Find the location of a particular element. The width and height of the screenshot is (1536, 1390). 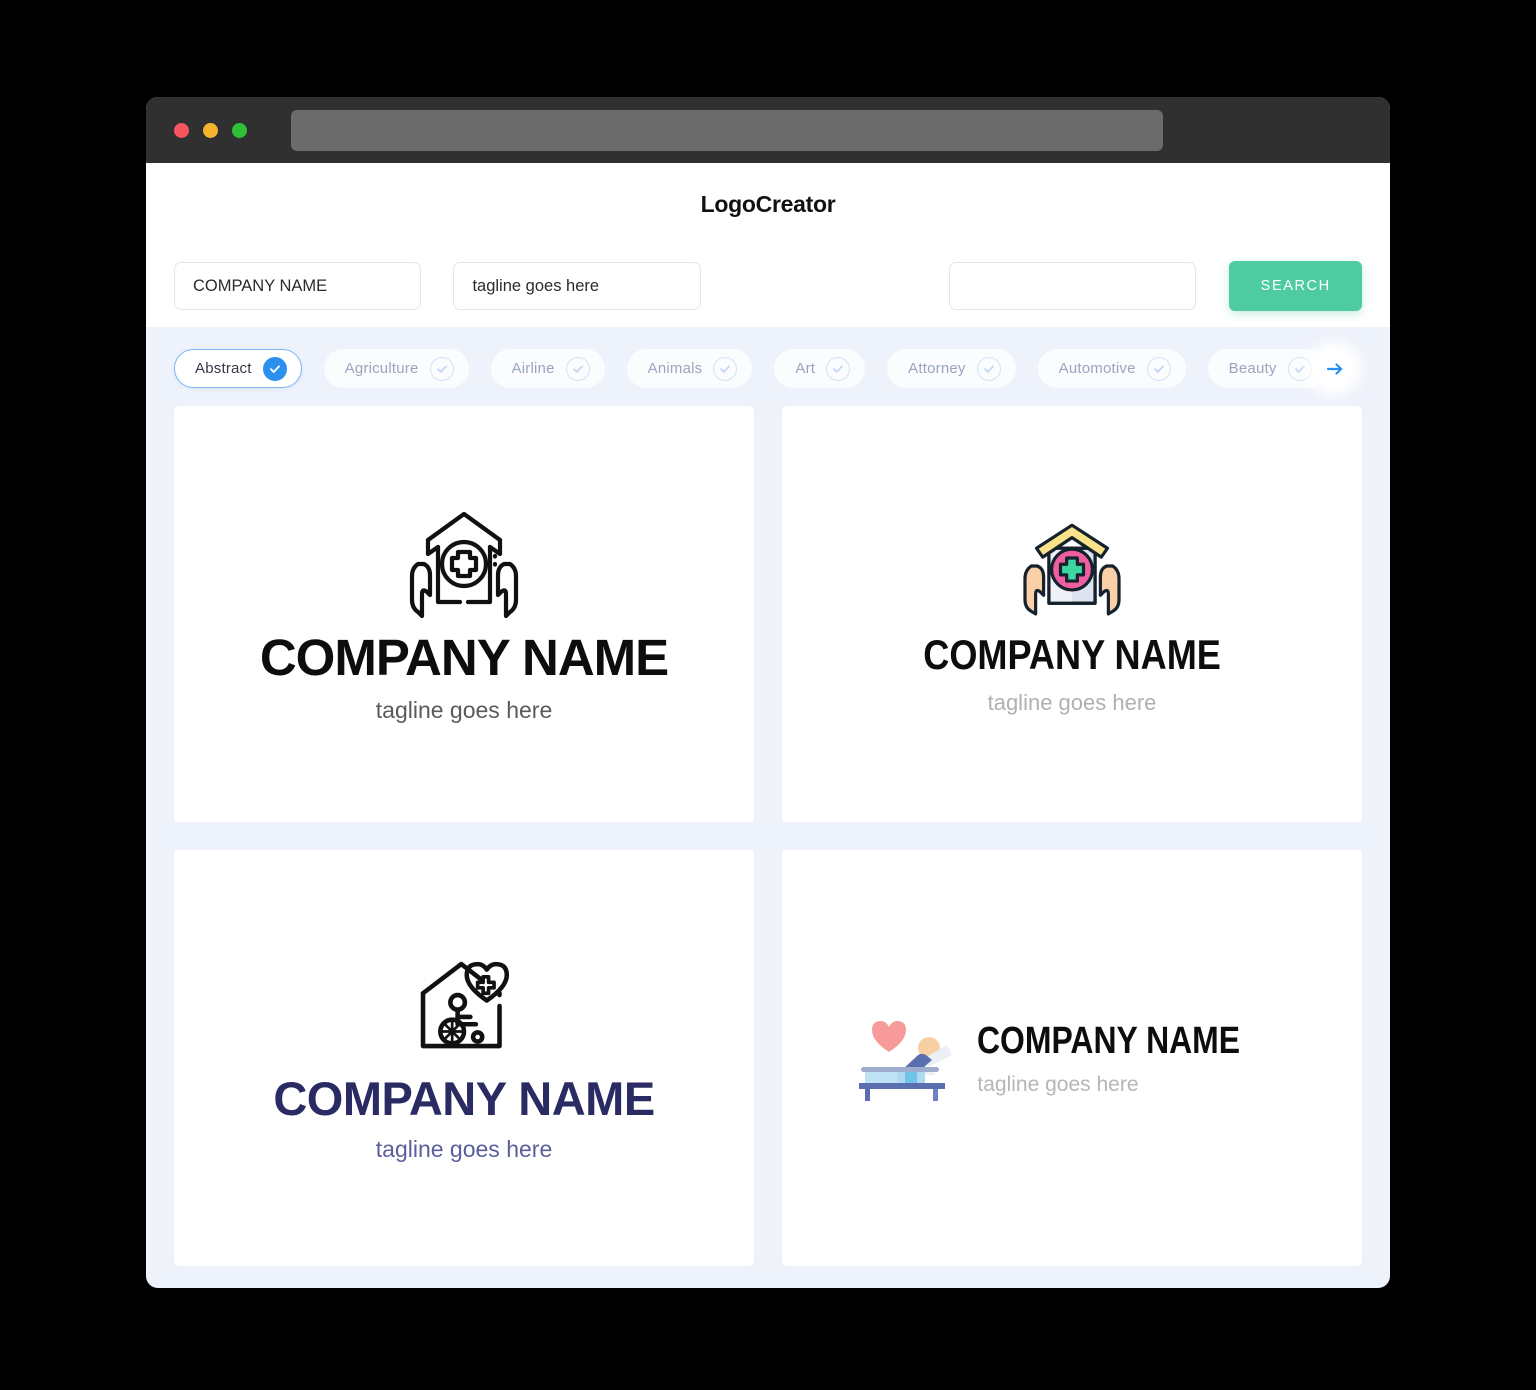

browser-chrome is located at coordinates (768, 130).